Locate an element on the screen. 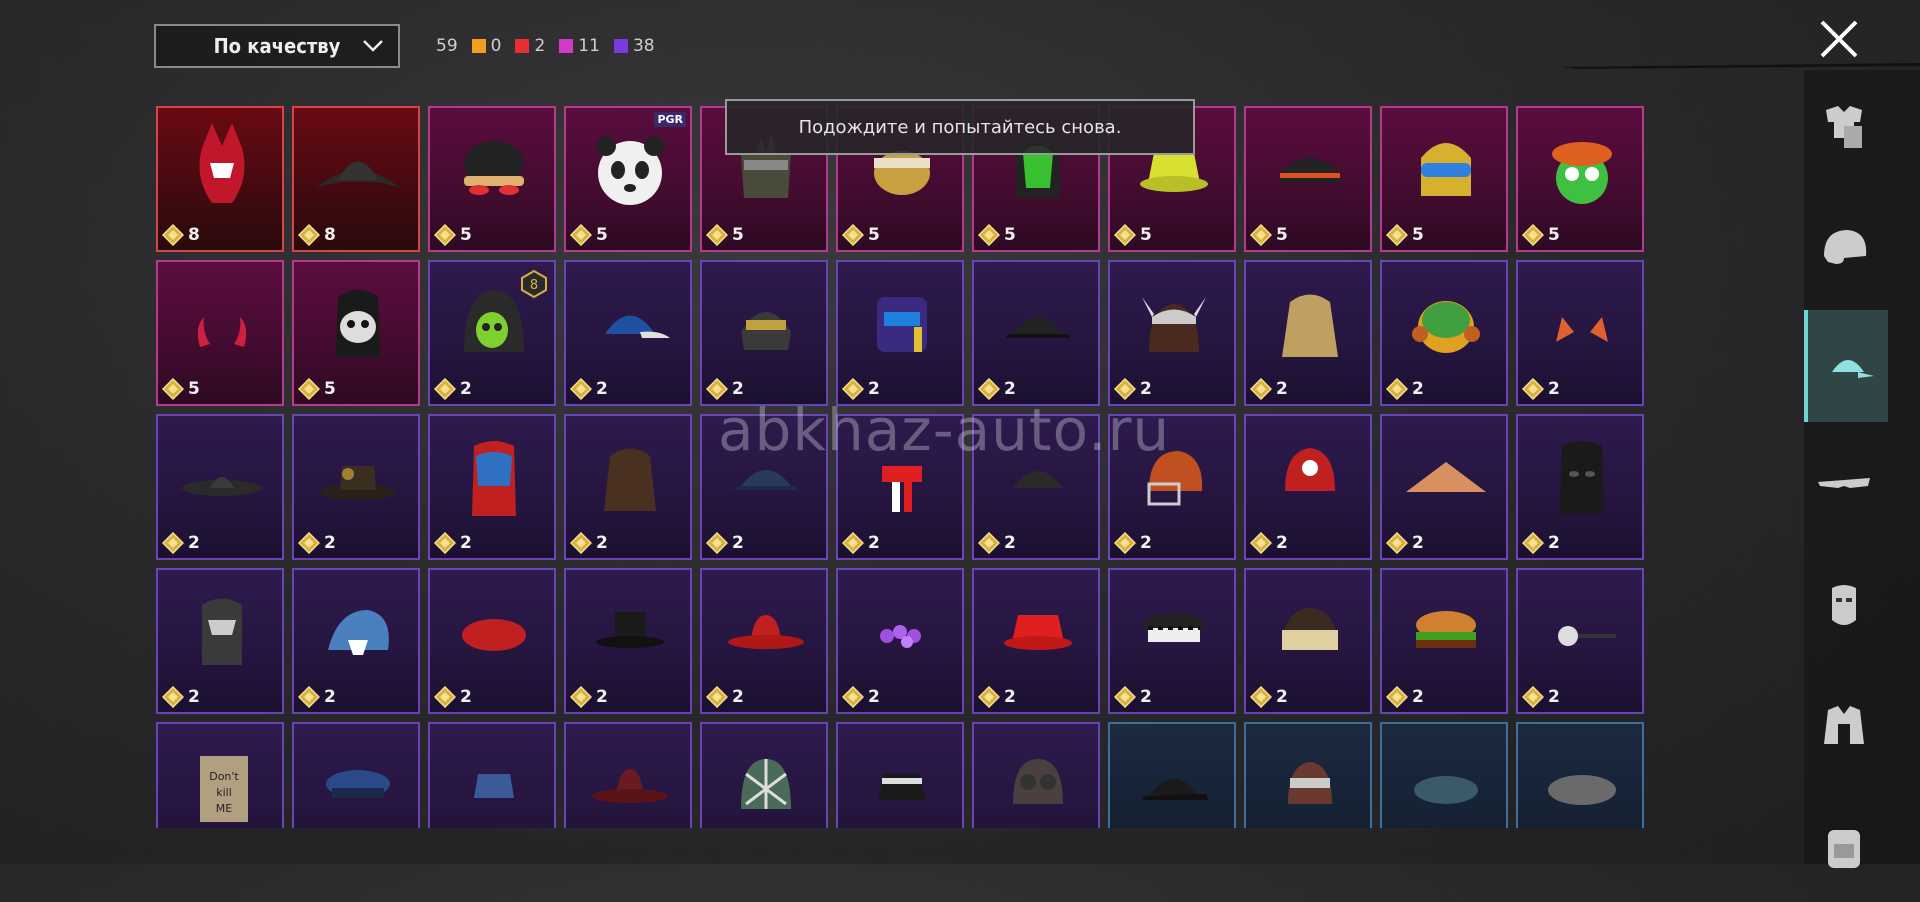 The width and height of the screenshot is (1920, 902). sort-dropdown: По качеству is located at coordinates (277, 46).